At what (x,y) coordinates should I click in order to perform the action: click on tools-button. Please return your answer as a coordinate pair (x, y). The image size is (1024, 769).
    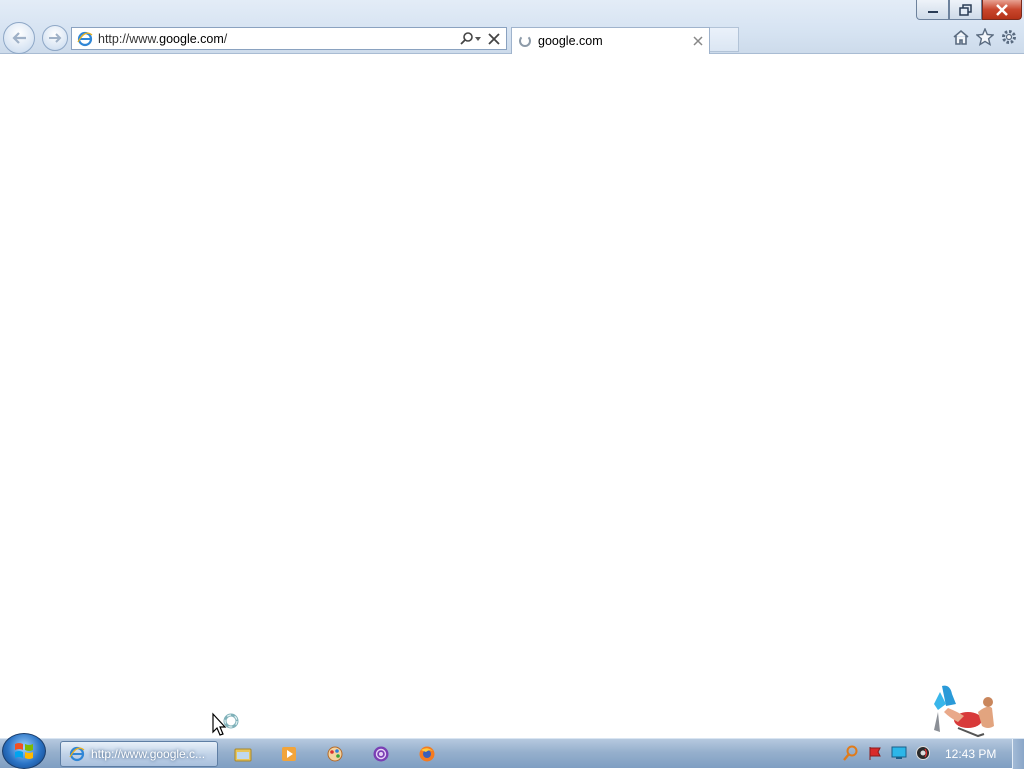
    Looking at the image, I should click on (1009, 37).